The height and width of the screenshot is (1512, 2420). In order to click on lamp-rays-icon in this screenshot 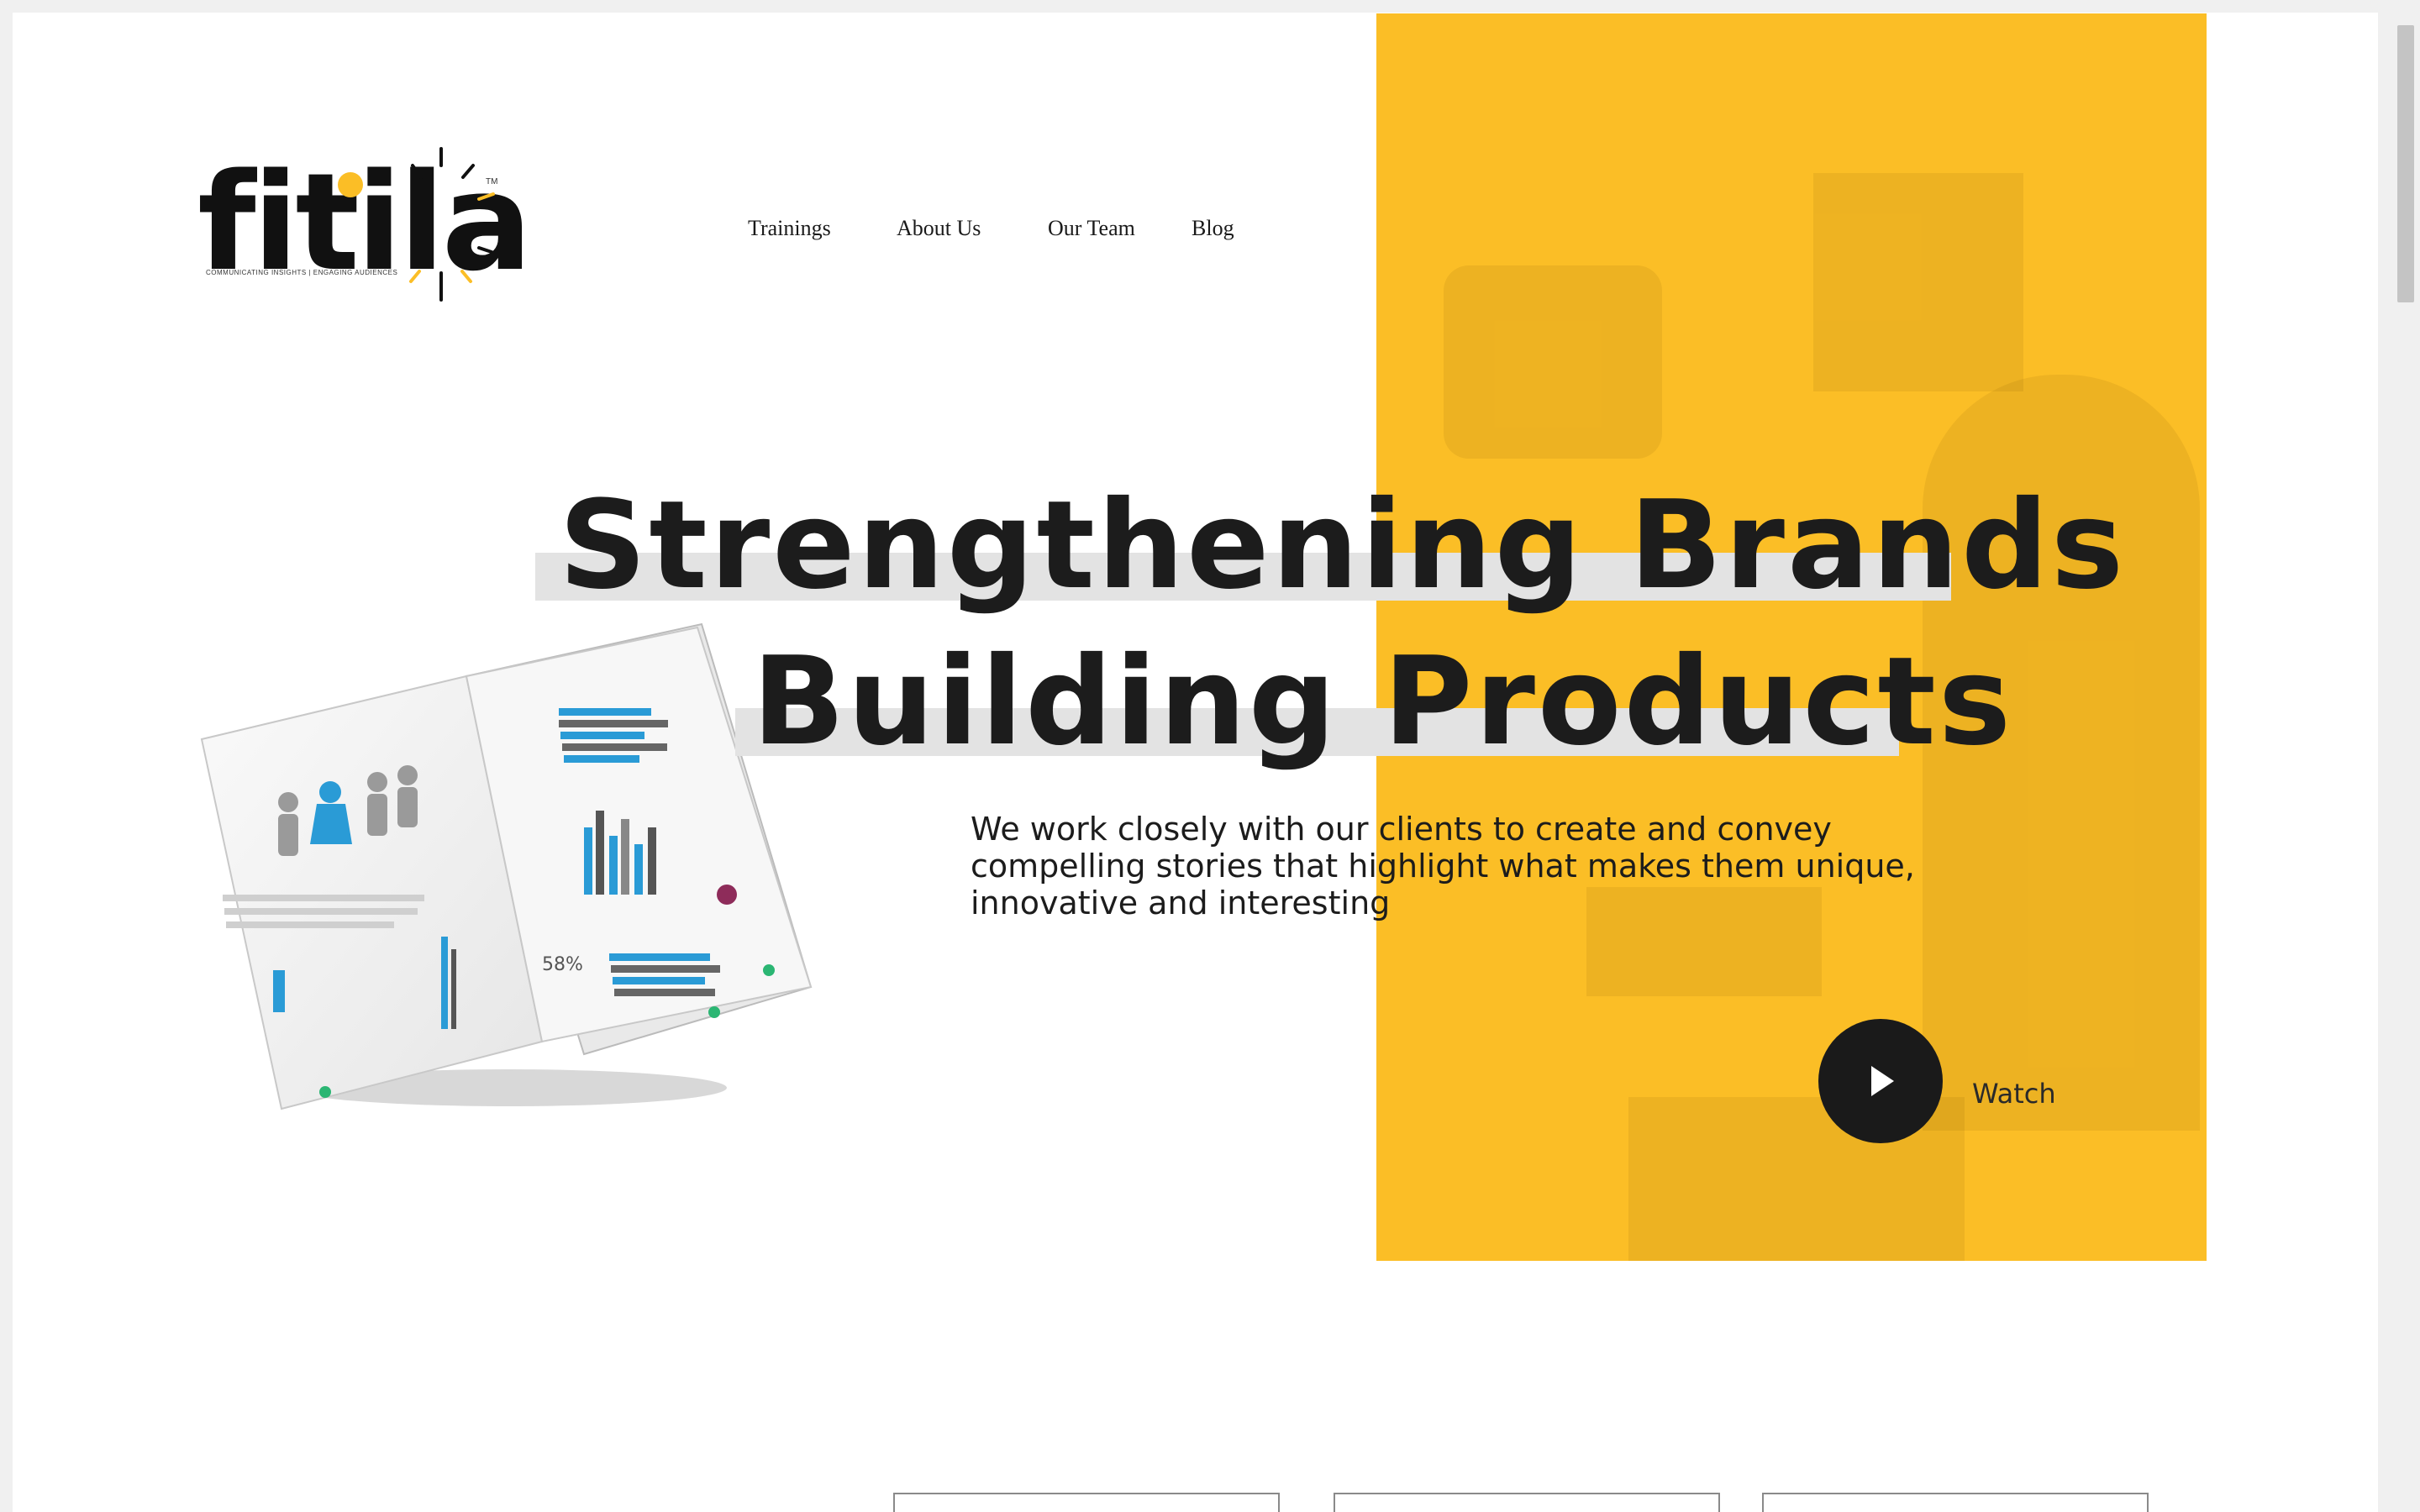, I will do `click(452, 224)`.